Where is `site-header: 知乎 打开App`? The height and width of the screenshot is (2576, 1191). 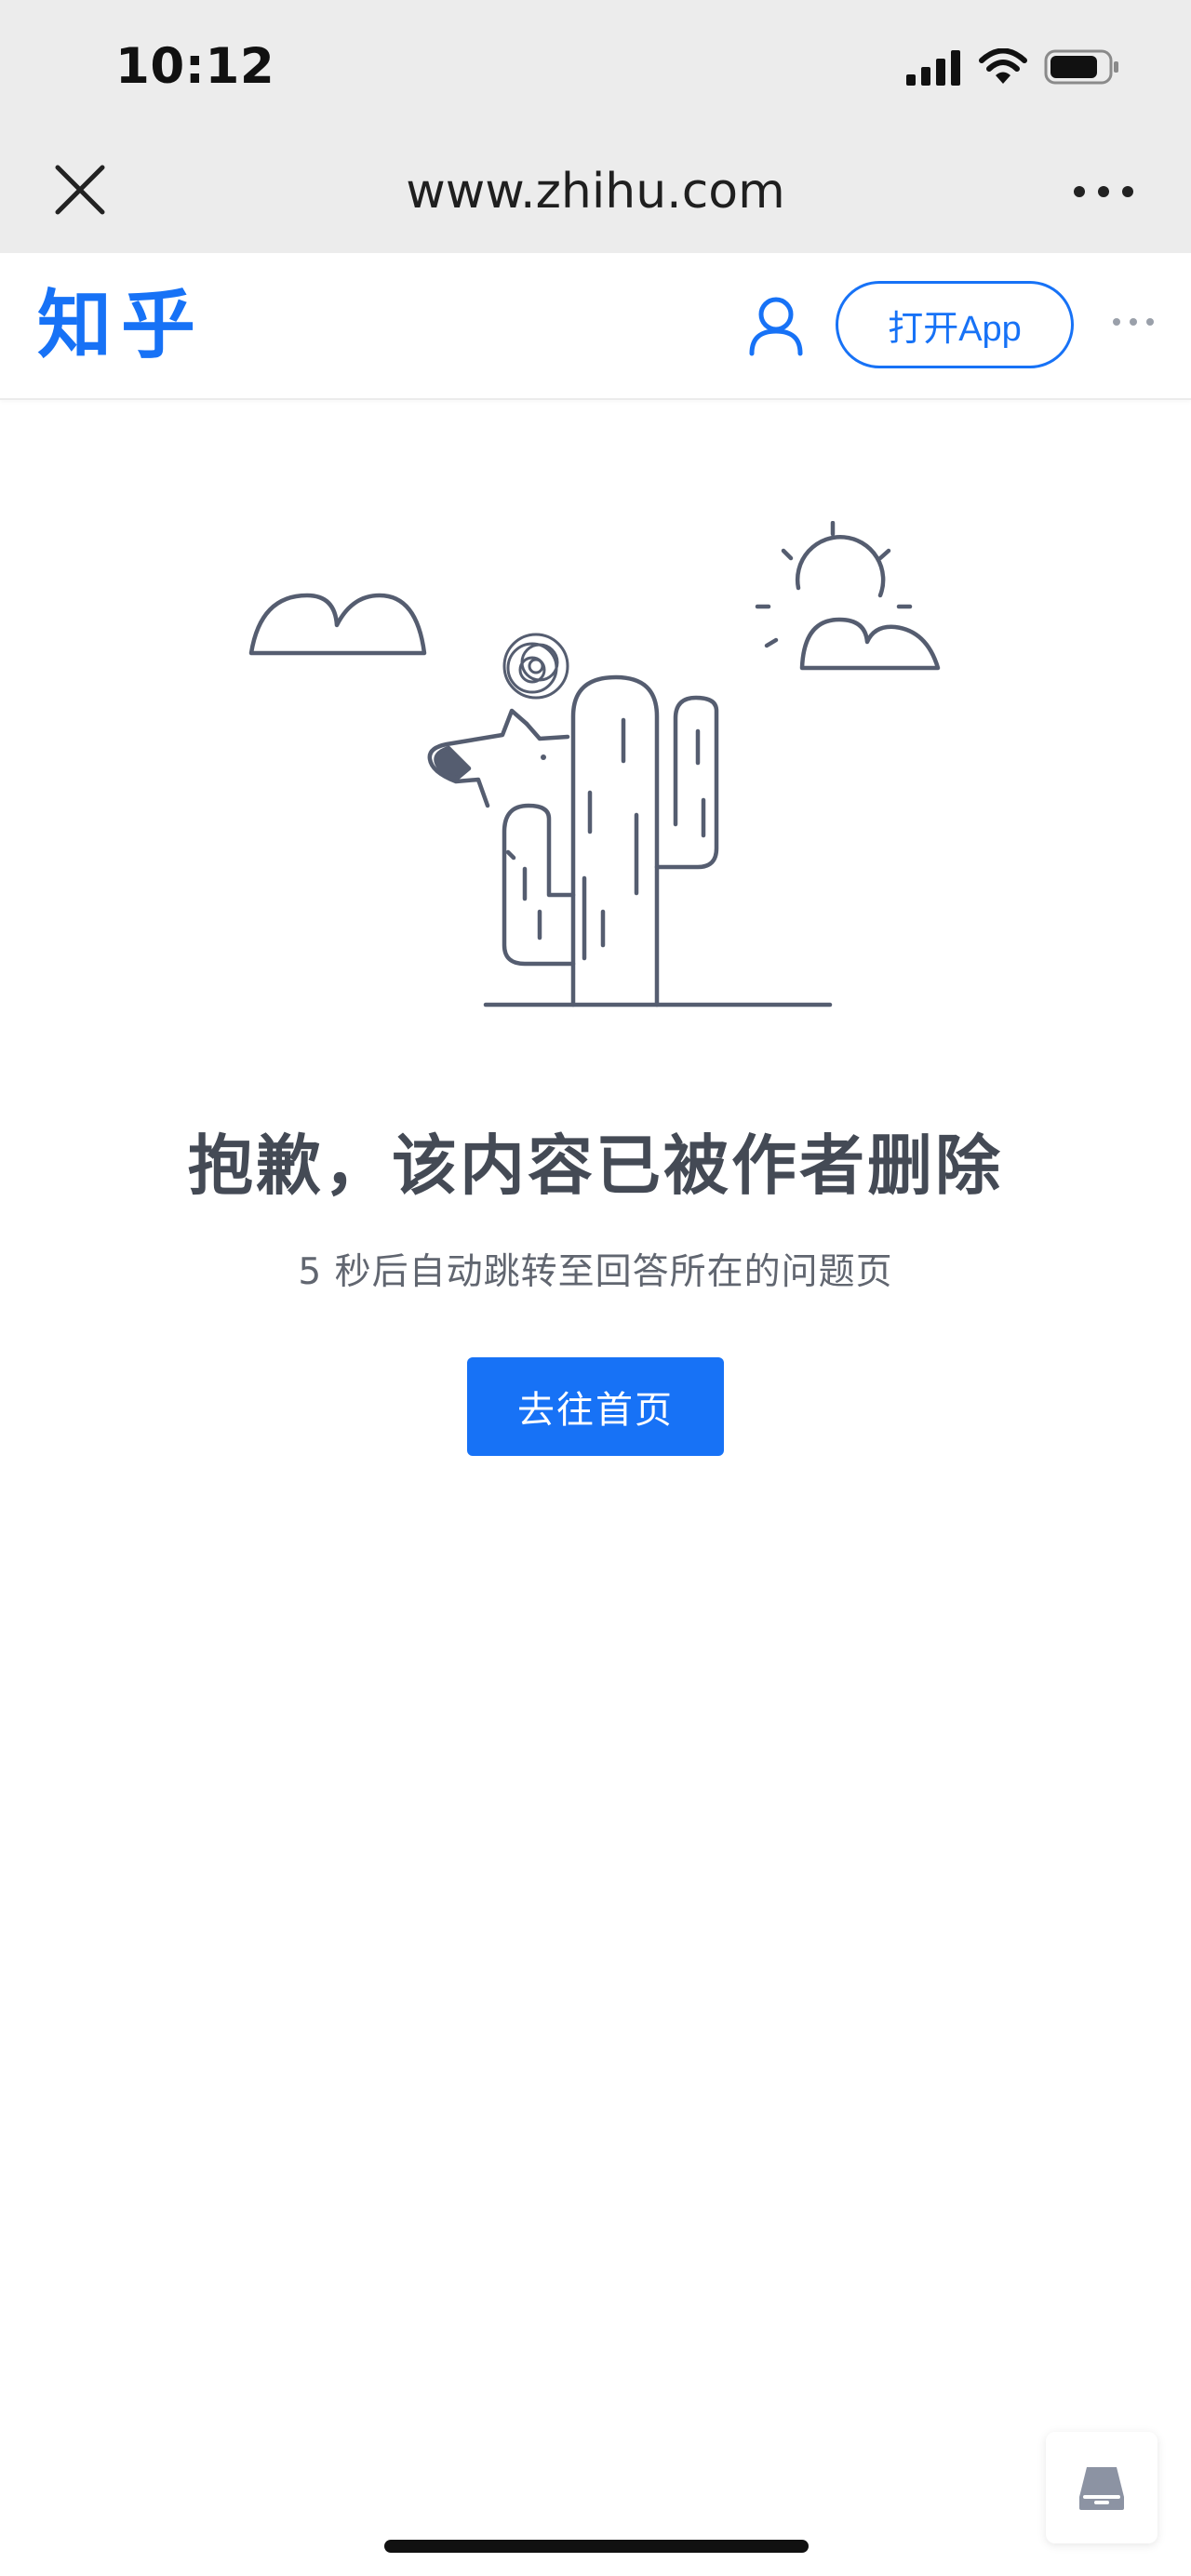 site-header: 知乎 打开App is located at coordinates (595, 326).